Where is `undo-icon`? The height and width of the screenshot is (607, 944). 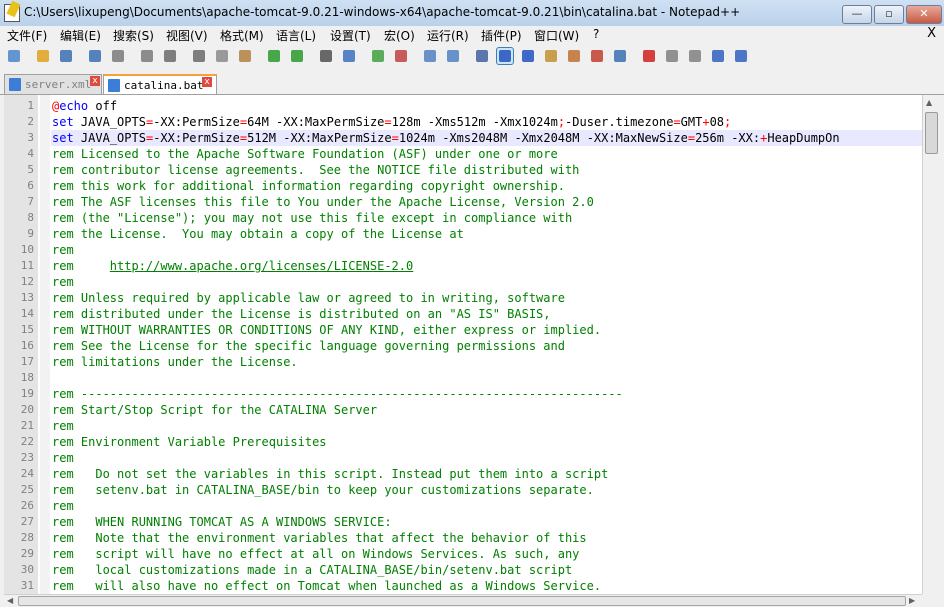
undo-icon is located at coordinates (274, 56).